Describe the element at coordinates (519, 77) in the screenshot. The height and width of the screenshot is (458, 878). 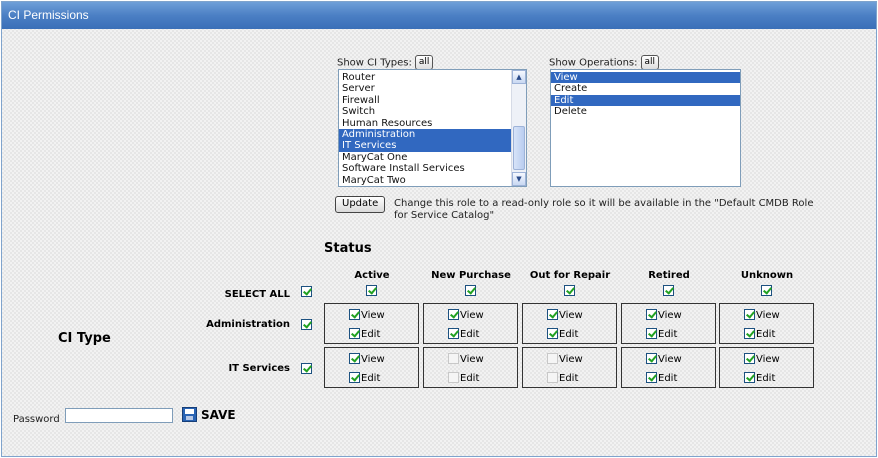
I see `scroll-up-icon: ▲` at that location.